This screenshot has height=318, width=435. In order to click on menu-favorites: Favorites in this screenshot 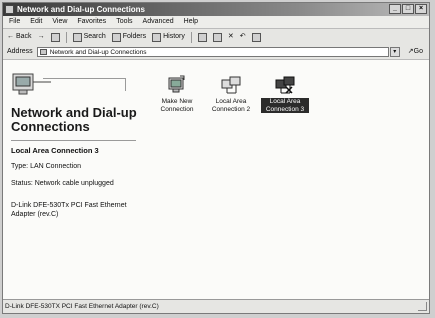, I will do `click(91, 22)`.